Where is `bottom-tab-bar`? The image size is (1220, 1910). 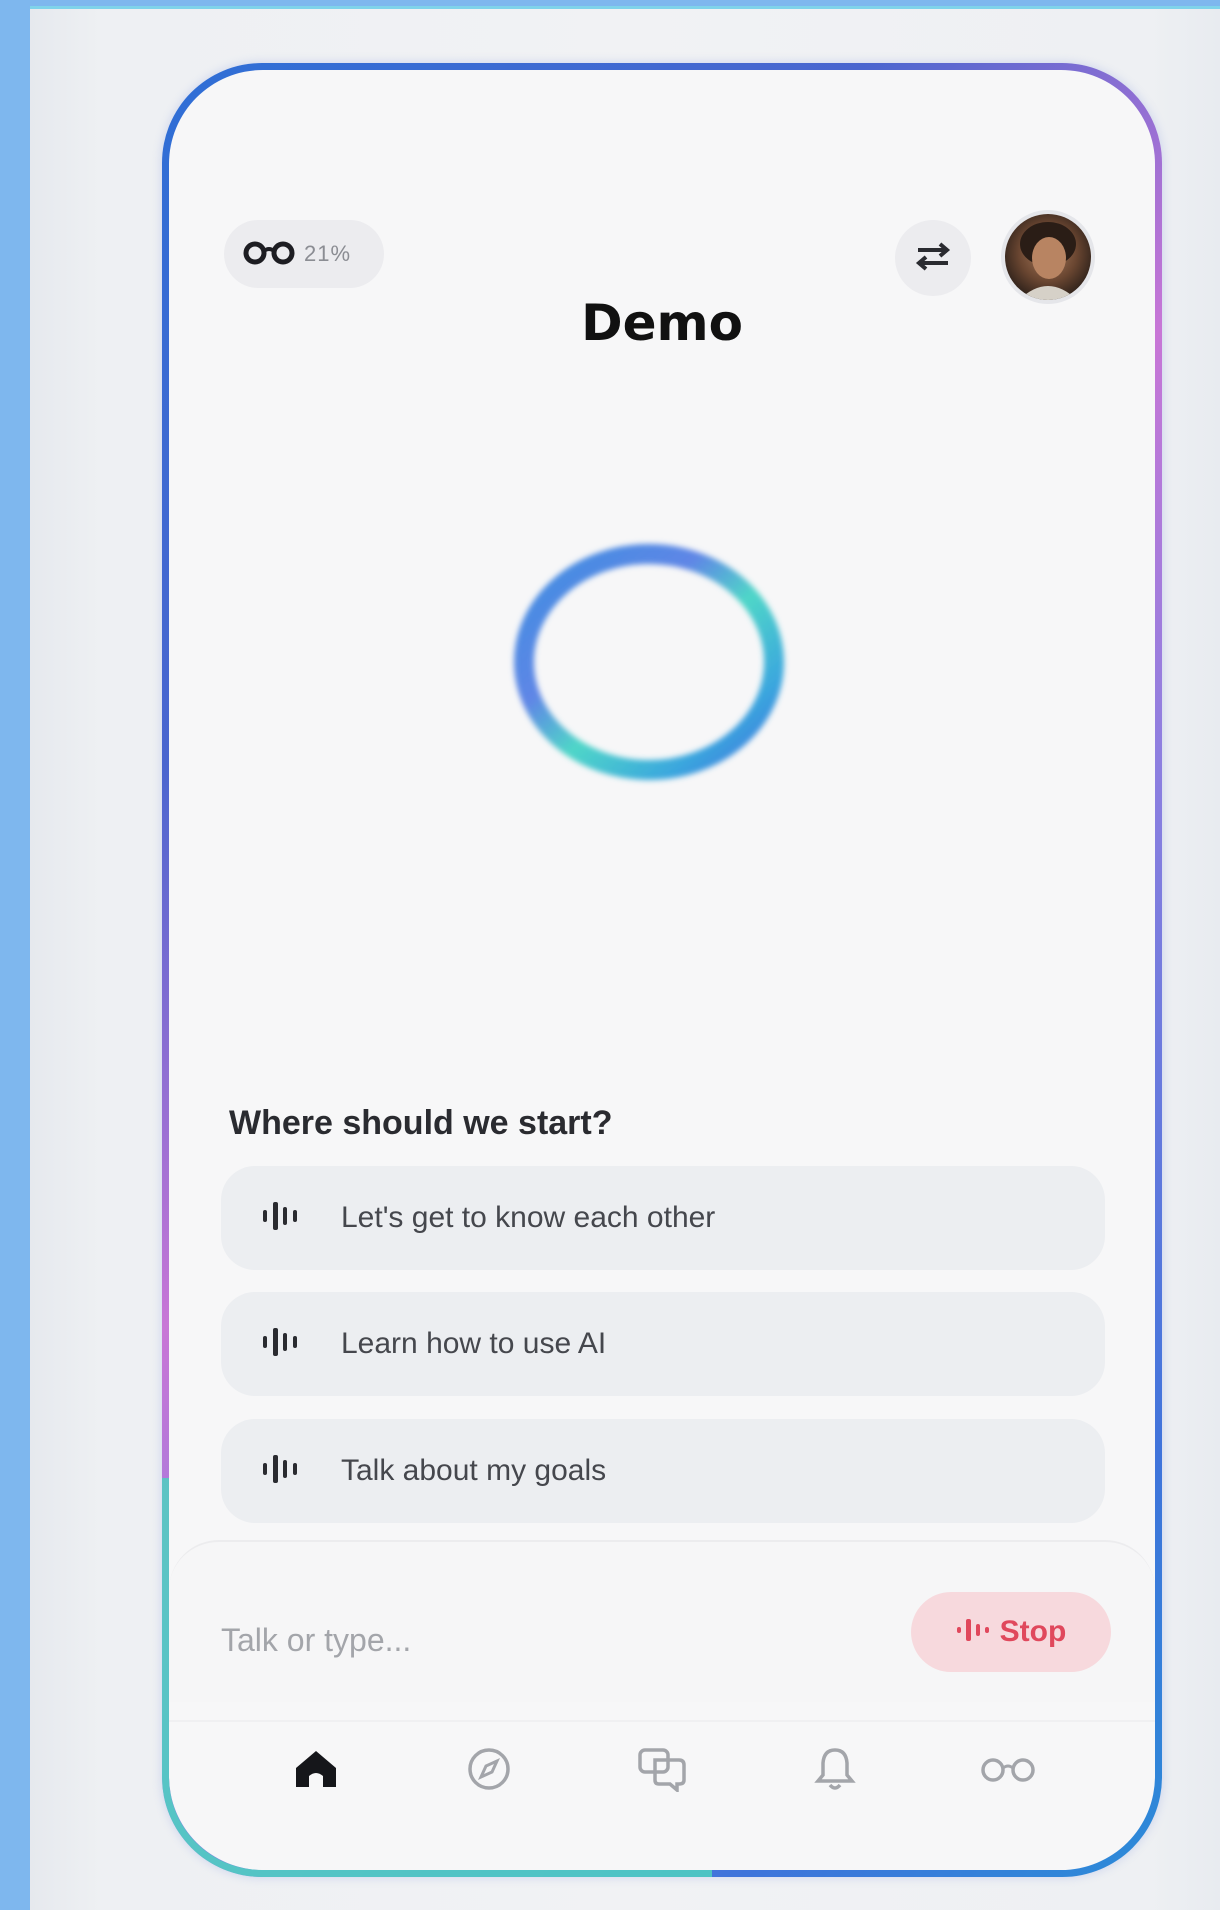
bottom-tab-bar is located at coordinates (662, 1770).